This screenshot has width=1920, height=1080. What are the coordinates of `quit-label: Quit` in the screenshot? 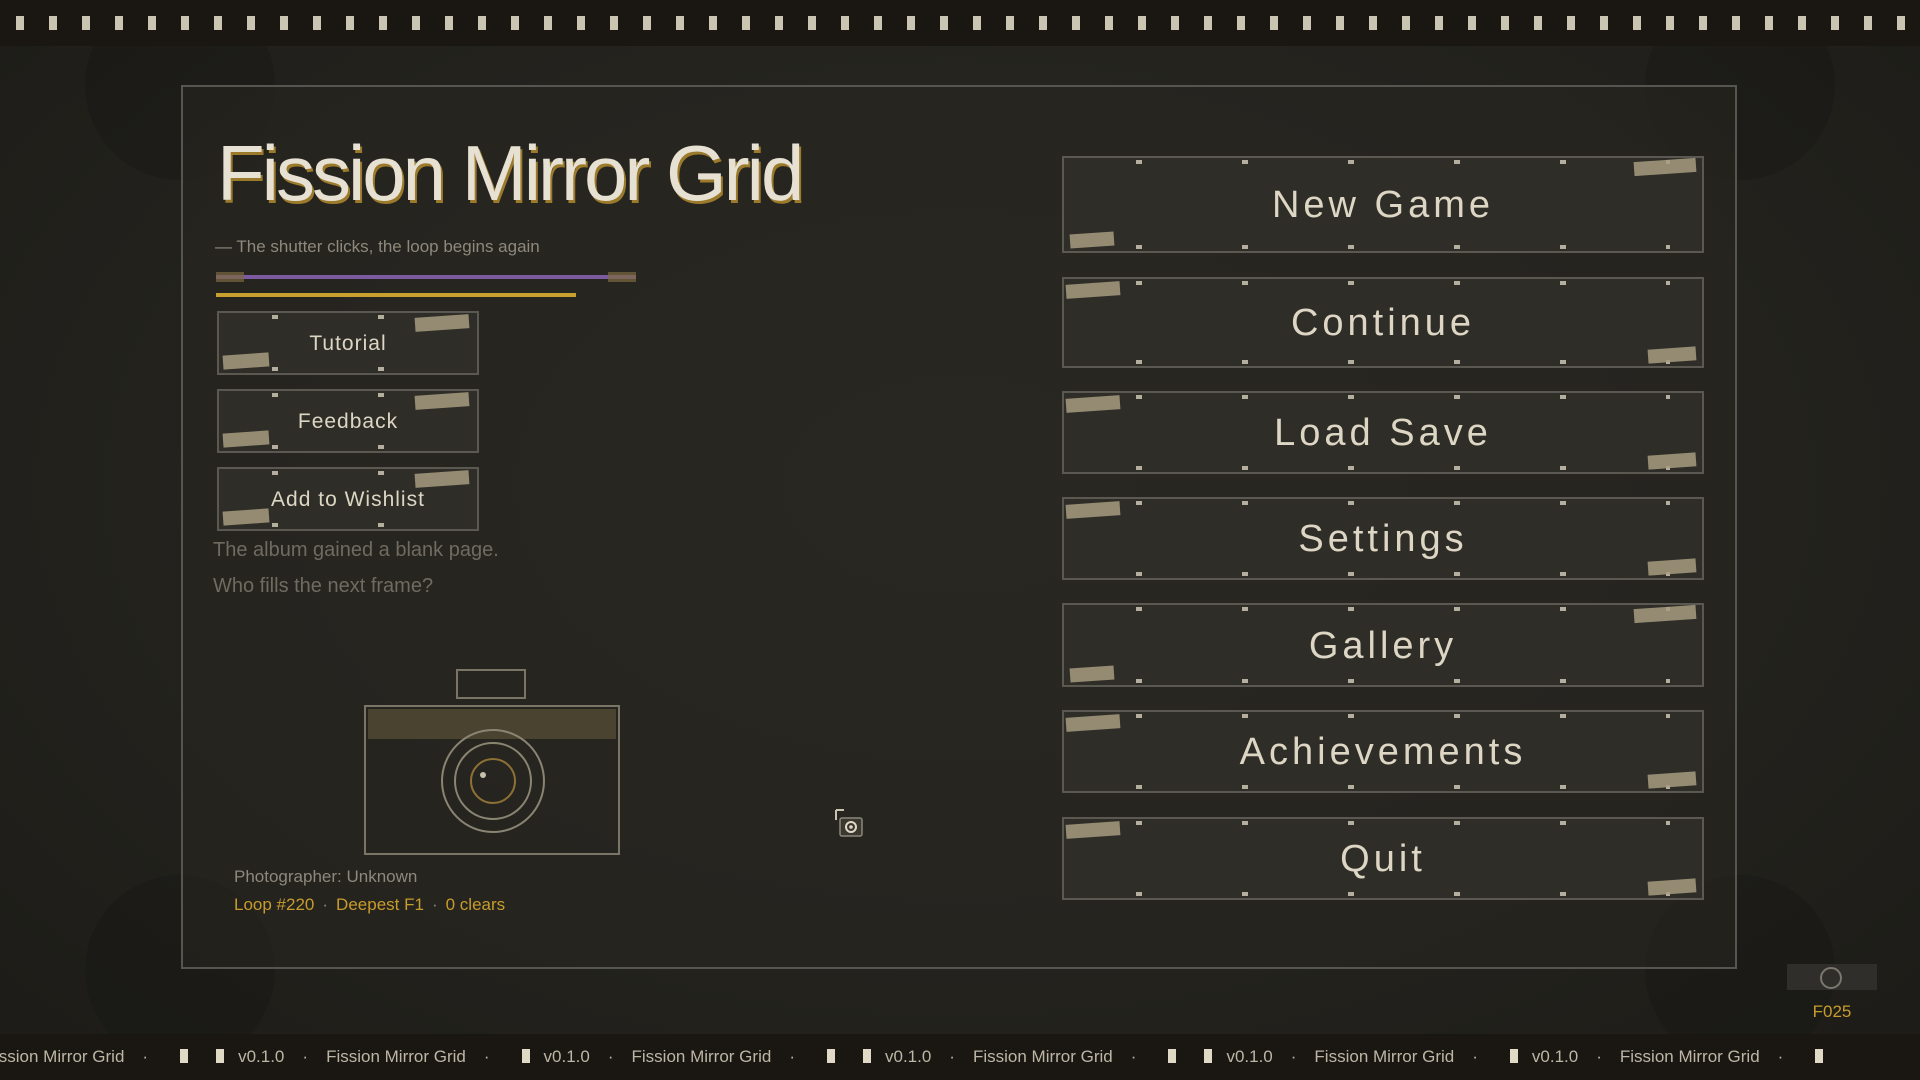 It's located at (1383, 859).